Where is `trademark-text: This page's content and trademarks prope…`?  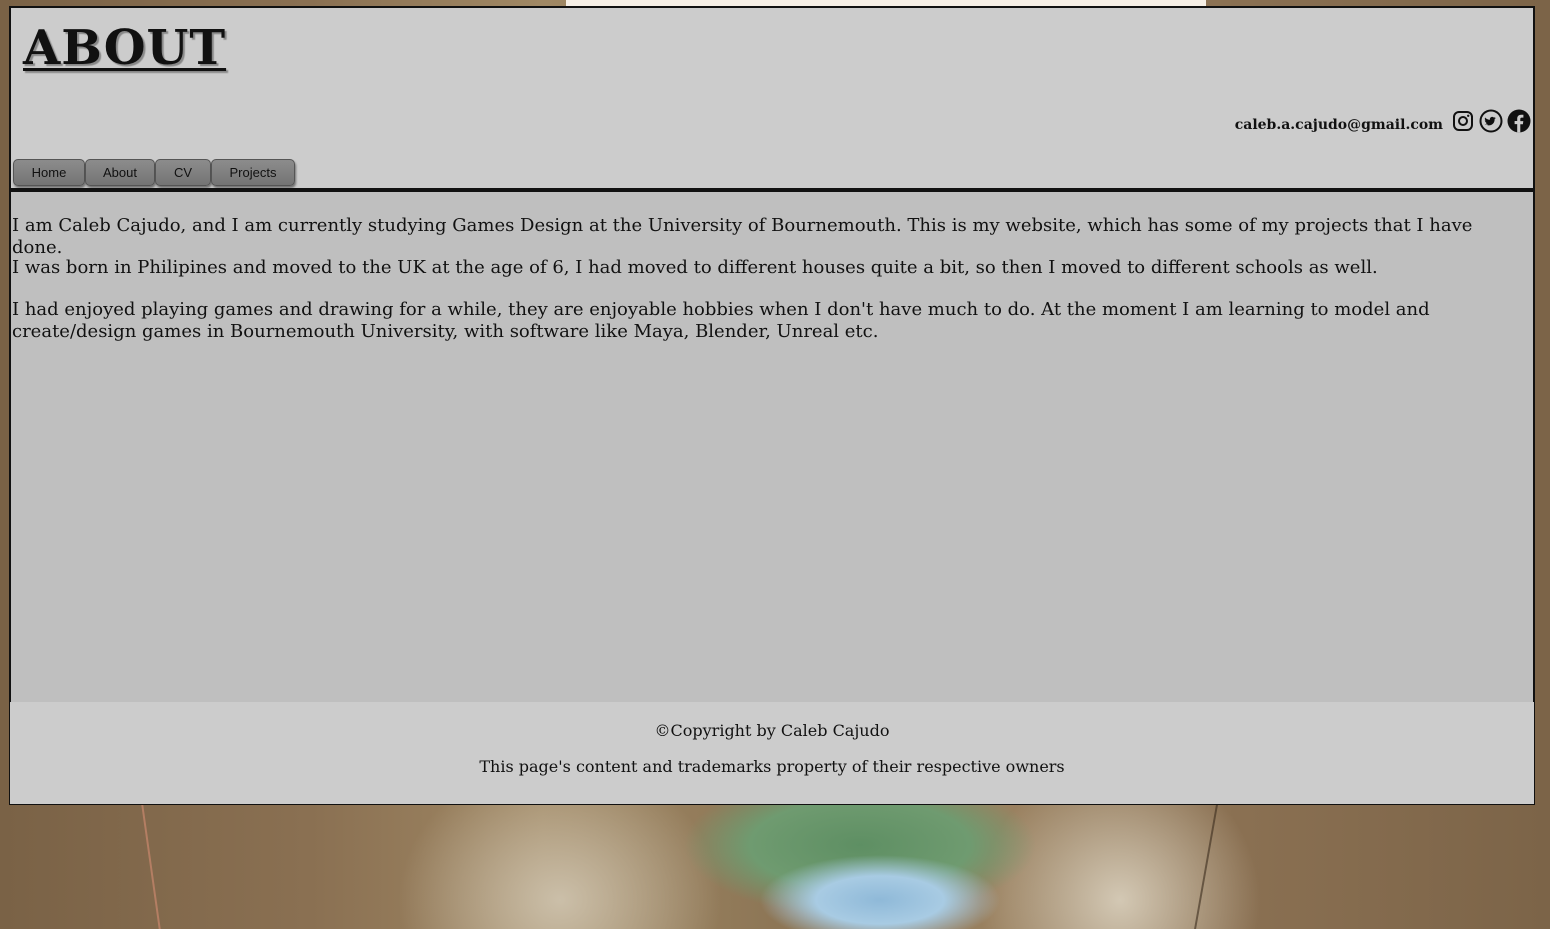
trademark-text: This page's content and trademarks prope… is located at coordinates (772, 766).